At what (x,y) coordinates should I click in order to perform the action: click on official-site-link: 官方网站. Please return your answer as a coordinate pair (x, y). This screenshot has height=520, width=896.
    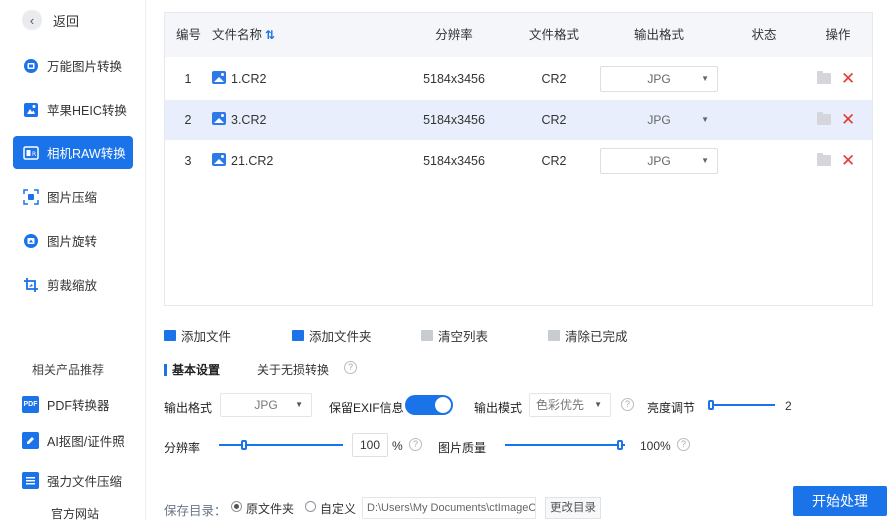
    Looking at the image, I should click on (75, 512).